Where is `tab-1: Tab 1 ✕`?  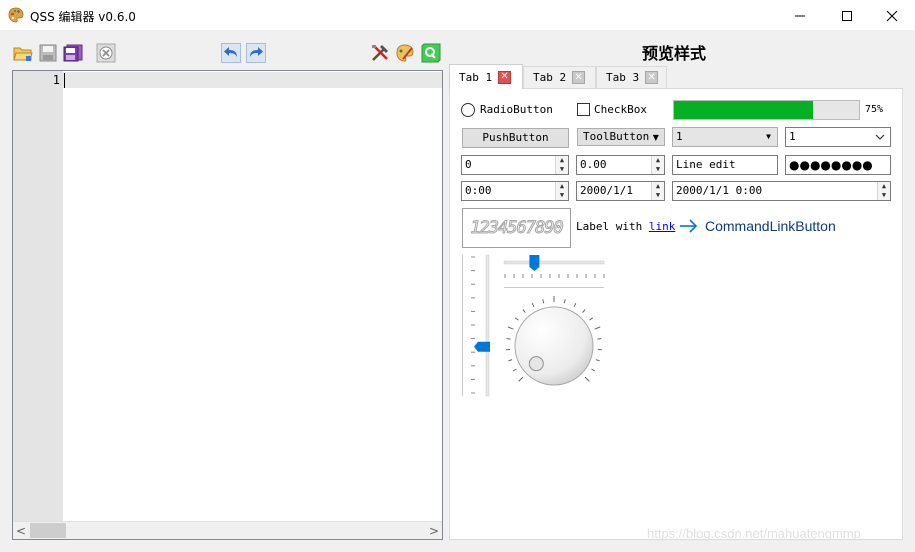
tab-1: Tab 1 ✕ is located at coordinates (486, 76).